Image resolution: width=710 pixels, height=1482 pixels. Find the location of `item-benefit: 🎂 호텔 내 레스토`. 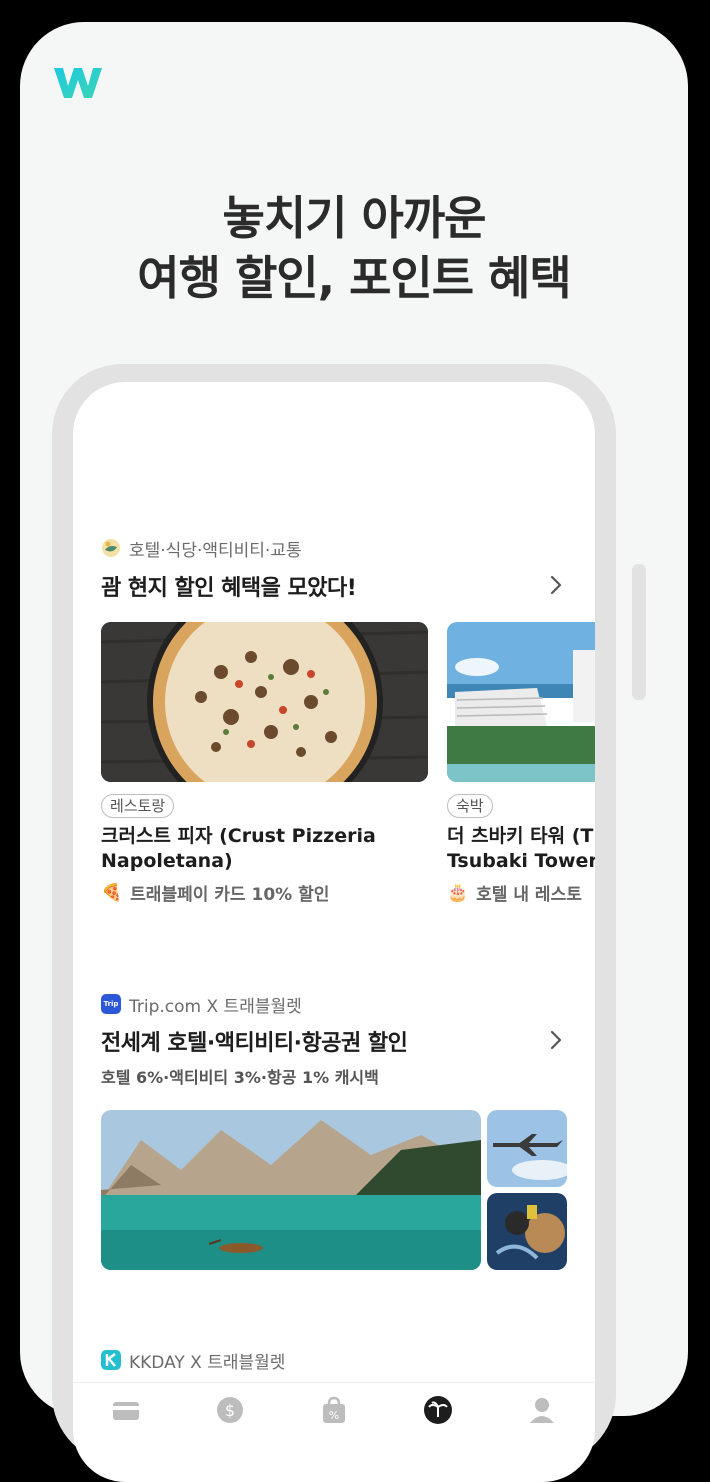

item-benefit: 🎂 호텔 내 레스토 is located at coordinates (514, 893).